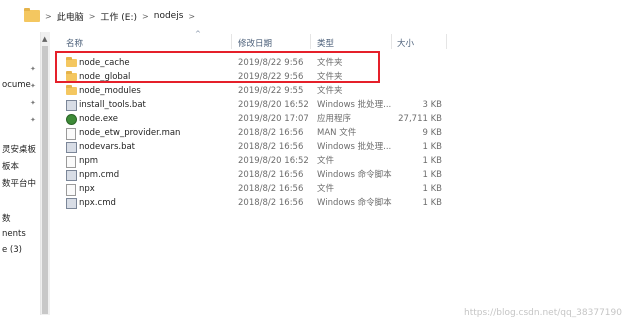 This screenshot has width=630, height=322. I want to click on file-row-npm-cmd: npm.cmd 2018/8/2 16:56 Windows 命令脚本 1 KB, so click(260, 175).